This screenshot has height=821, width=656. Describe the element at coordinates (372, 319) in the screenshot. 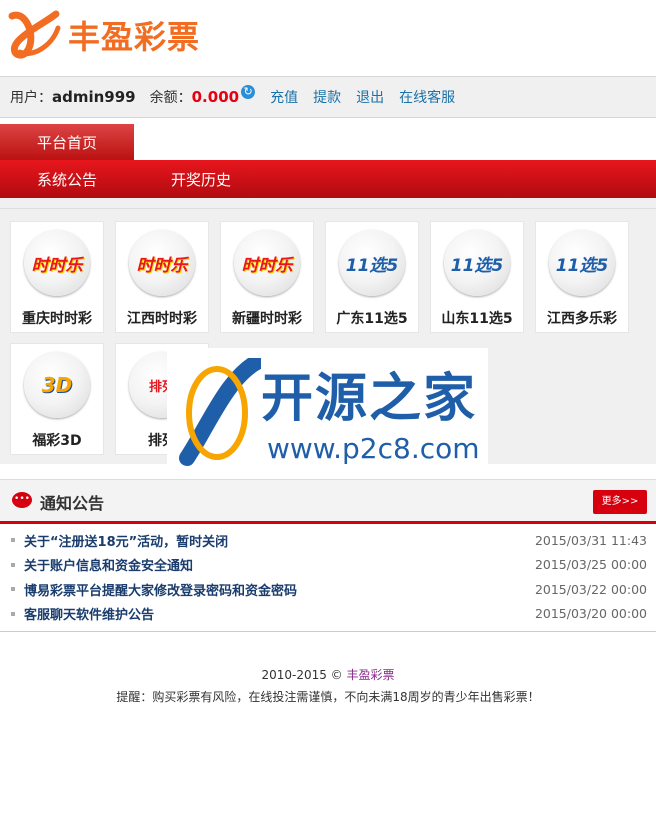

I see `game-name: 广东11选5` at that location.